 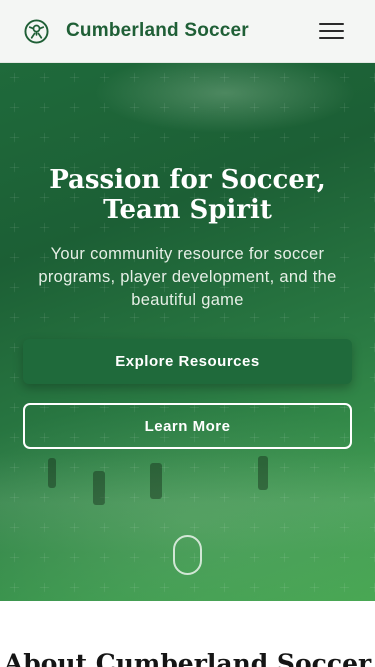 I want to click on hero-title: Passion for Soccer, Team Spirit, so click(x=187, y=195).